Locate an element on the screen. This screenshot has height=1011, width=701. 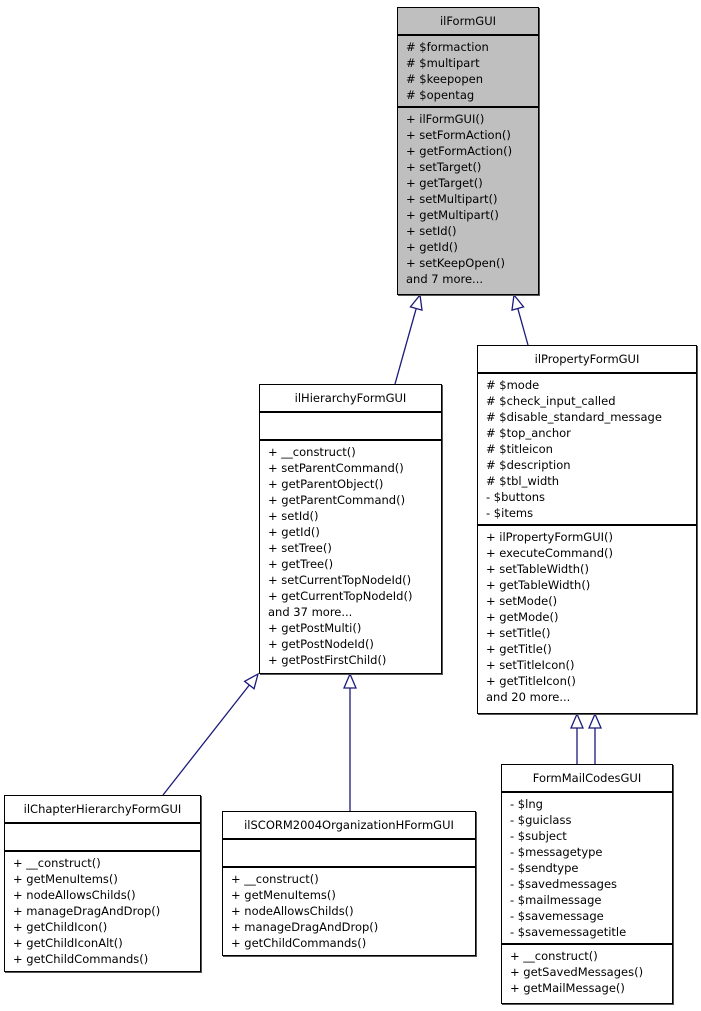
method-item: + getTableWidth() is located at coordinates (591, 585).